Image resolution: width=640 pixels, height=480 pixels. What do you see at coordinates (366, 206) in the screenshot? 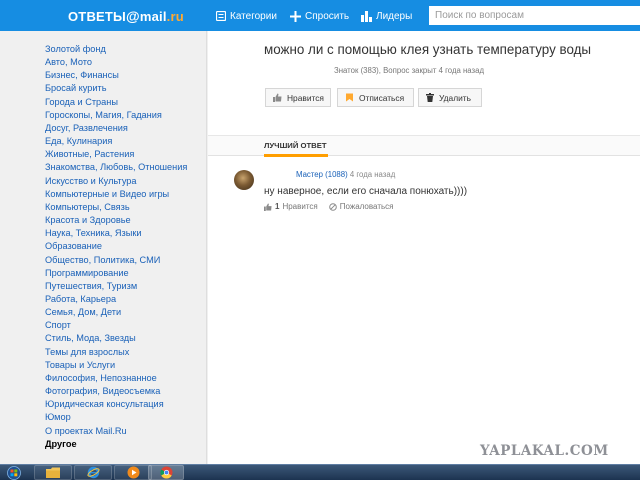
I see `report-label: Пожаловаться` at bounding box center [366, 206].